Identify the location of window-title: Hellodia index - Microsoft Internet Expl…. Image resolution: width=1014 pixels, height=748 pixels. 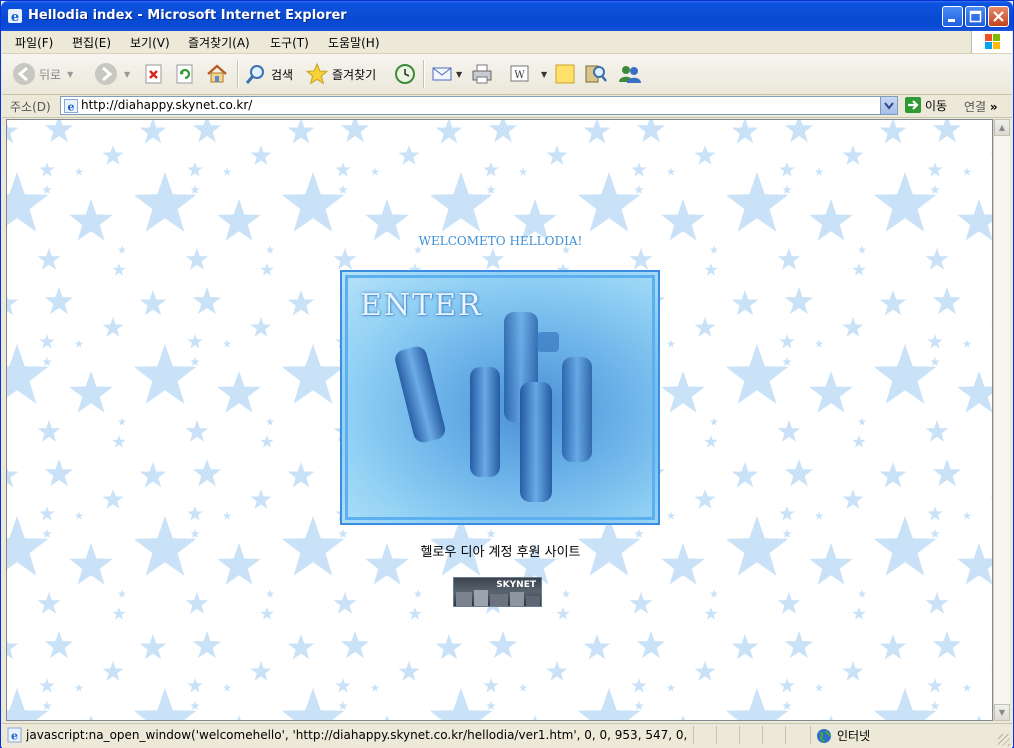
(187, 15).